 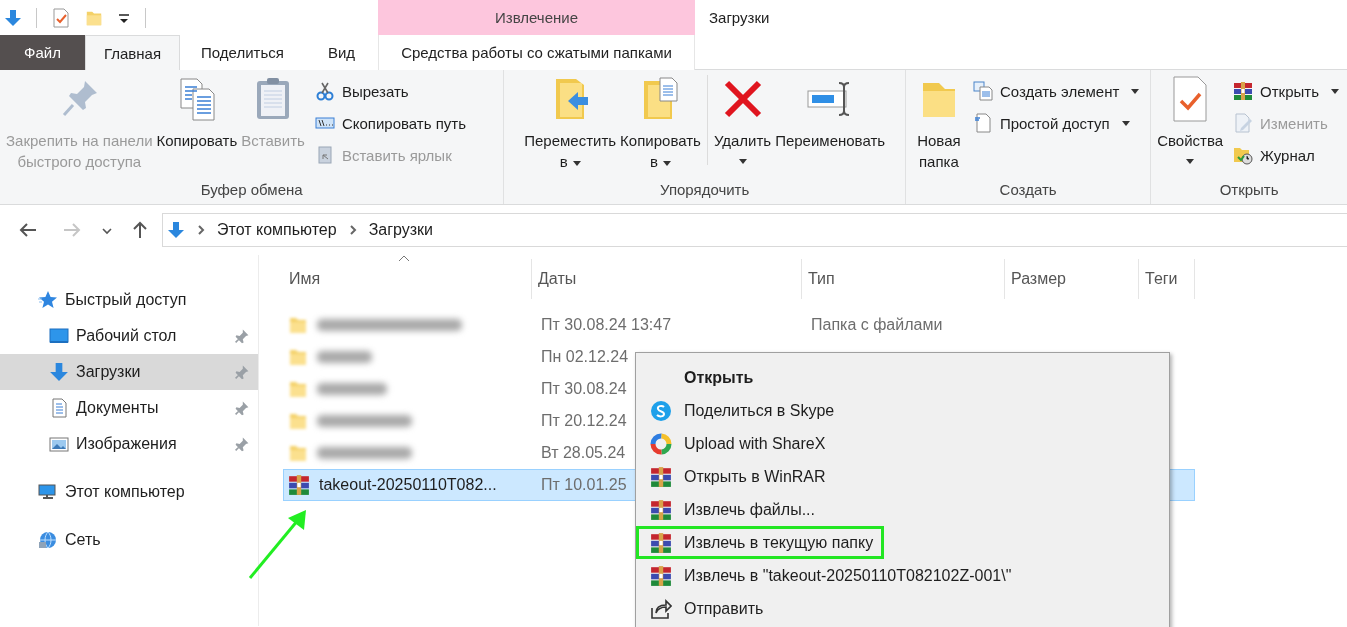 I want to click on ribbon-group-label: Упорядочить, so click(x=705, y=190).